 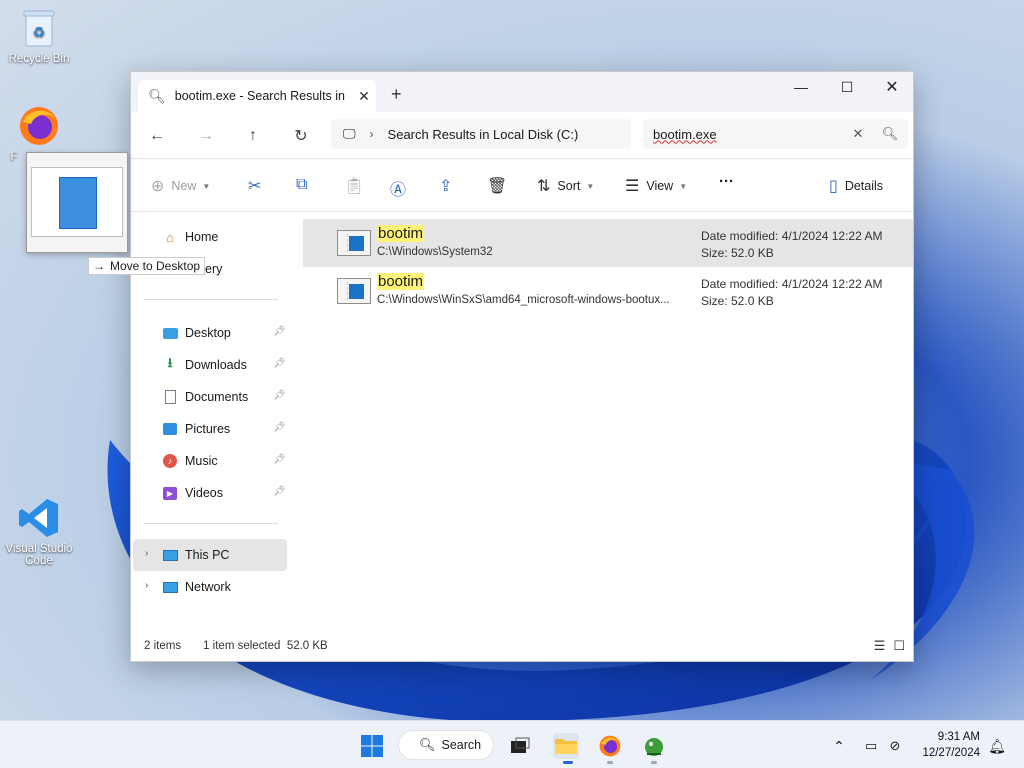 What do you see at coordinates (895, 746) in the screenshot?
I see `network-status-icon: ⊘` at bounding box center [895, 746].